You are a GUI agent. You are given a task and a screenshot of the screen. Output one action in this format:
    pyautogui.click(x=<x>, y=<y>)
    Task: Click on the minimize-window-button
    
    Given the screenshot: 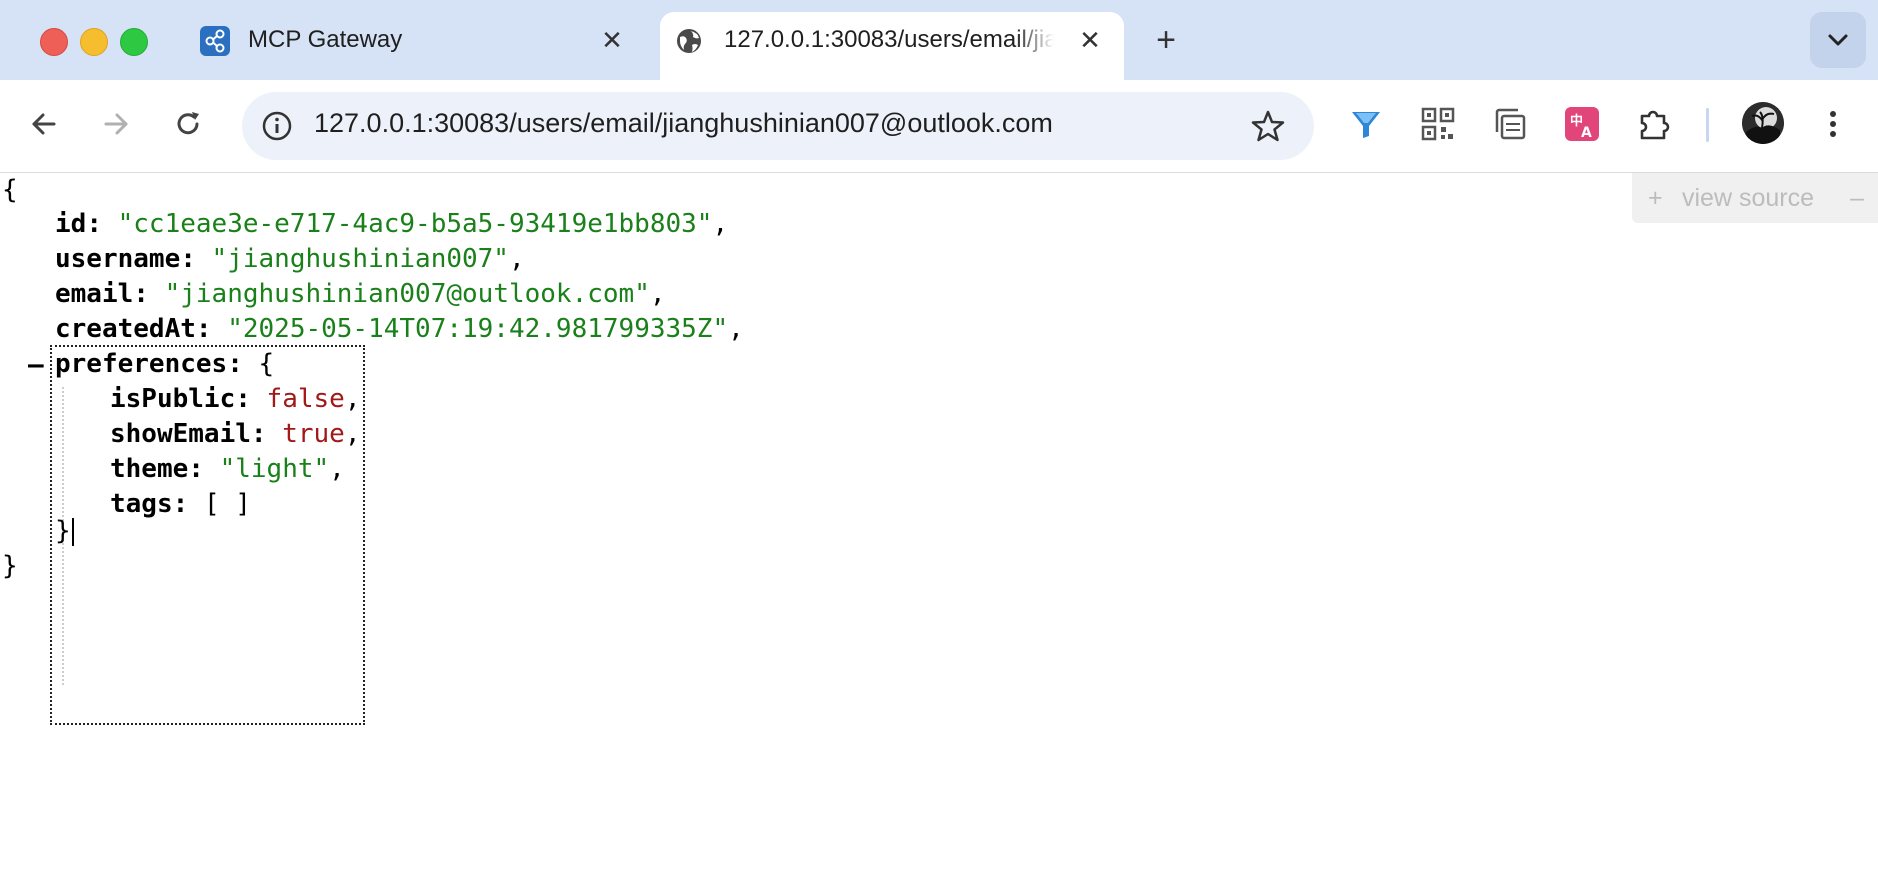 What is the action you would take?
    pyautogui.click(x=94, y=42)
    